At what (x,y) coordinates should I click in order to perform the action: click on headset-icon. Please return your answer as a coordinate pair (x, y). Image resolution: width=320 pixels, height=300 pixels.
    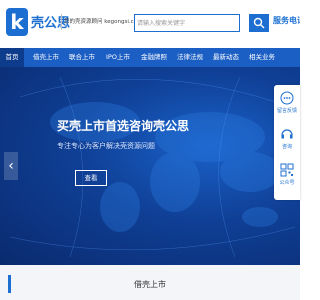
    Looking at the image, I should click on (287, 134).